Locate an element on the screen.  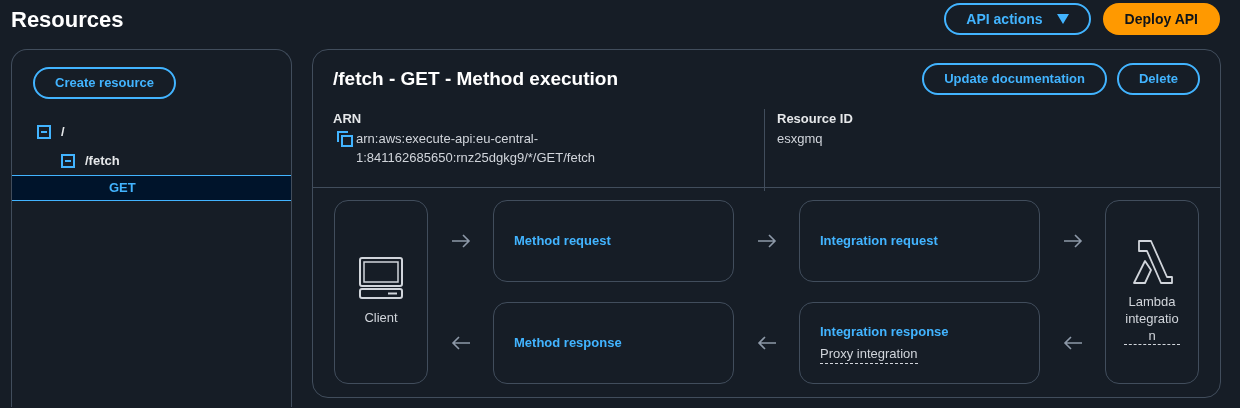
method-request-card: Method request is located at coordinates (613, 241).